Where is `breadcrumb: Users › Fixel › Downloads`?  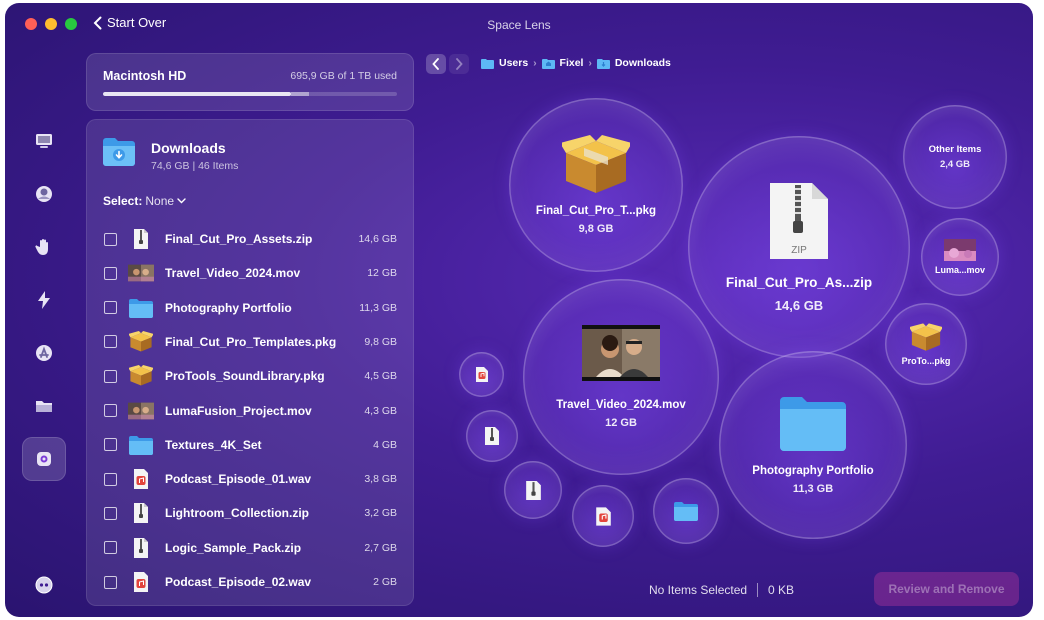
breadcrumb: Users › Fixel › Downloads is located at coordinates (576, 63).